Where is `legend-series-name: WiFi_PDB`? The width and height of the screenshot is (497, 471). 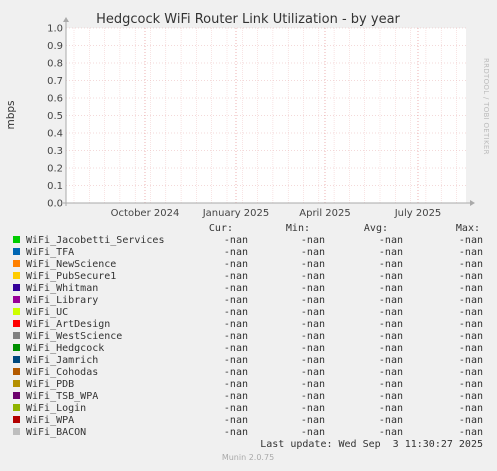
legend-series-name: WiFi_PDB is located at coordinates (50, 384).